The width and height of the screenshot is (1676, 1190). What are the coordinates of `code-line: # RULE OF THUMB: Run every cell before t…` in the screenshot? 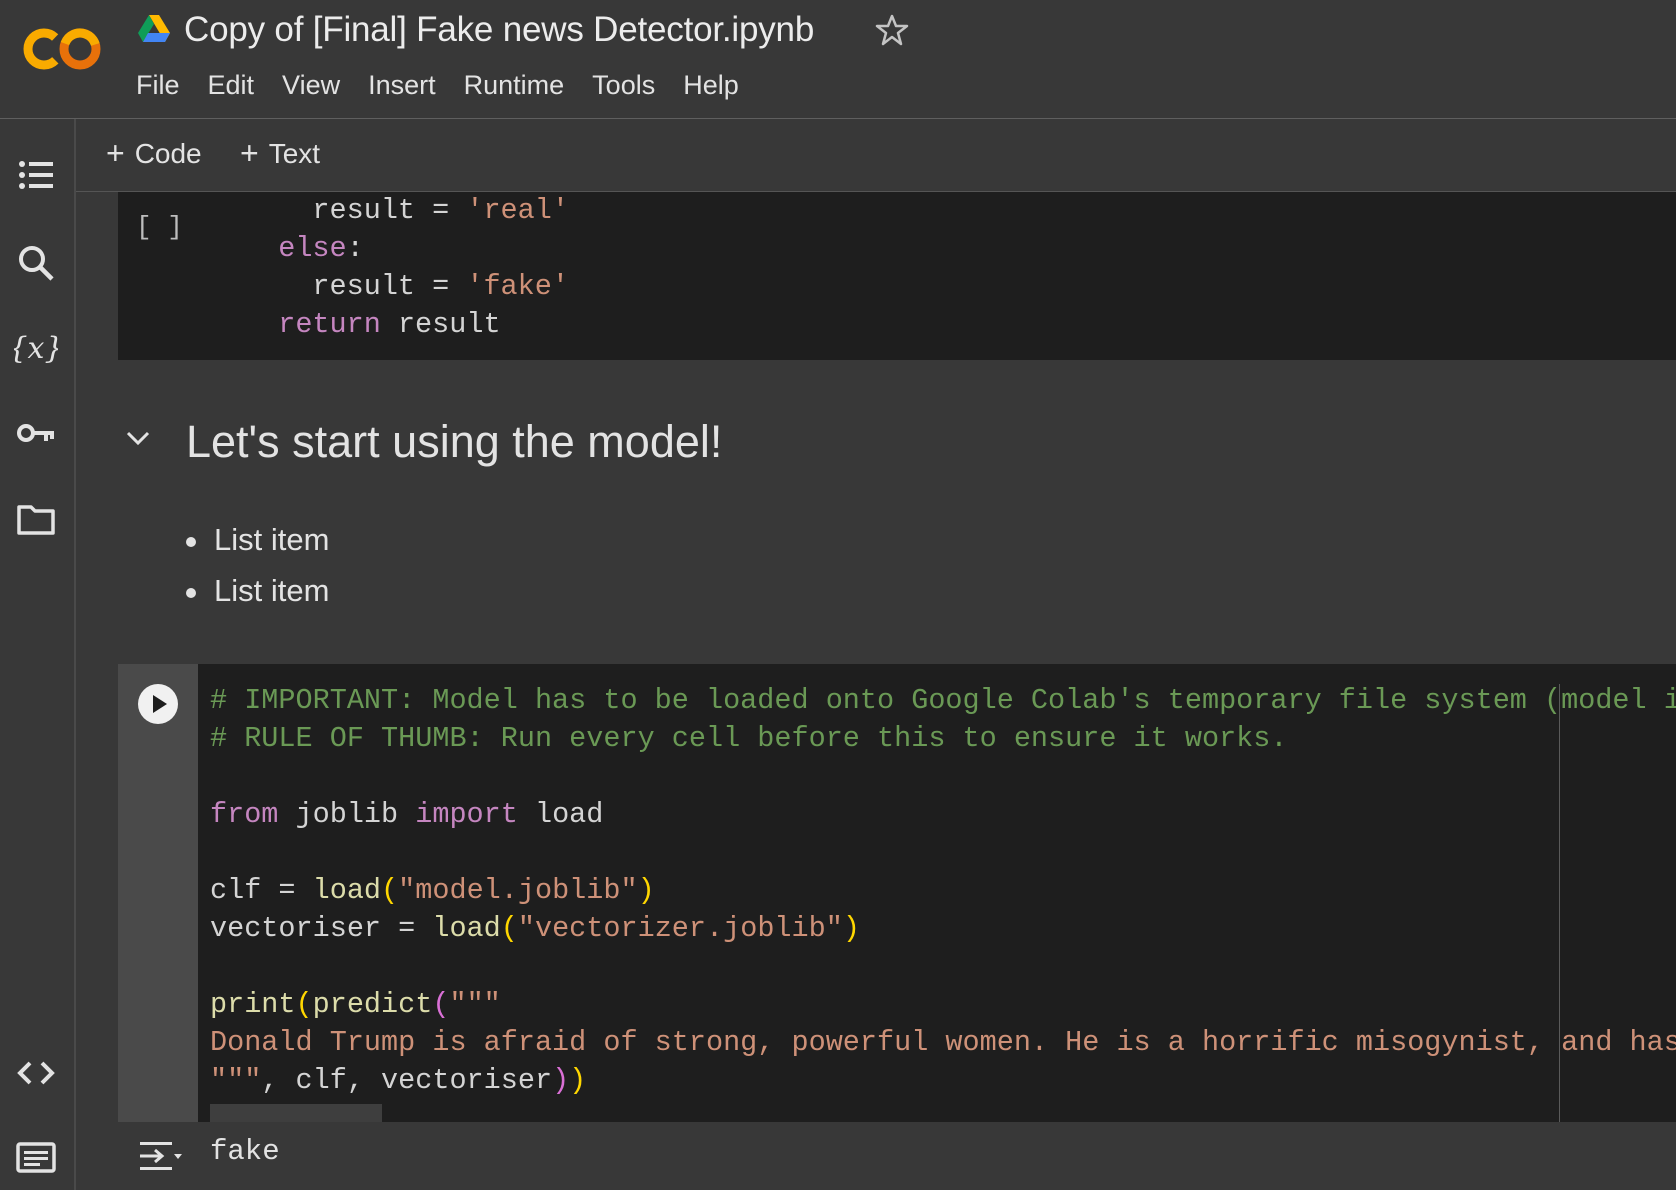 It's located at (943, 739).